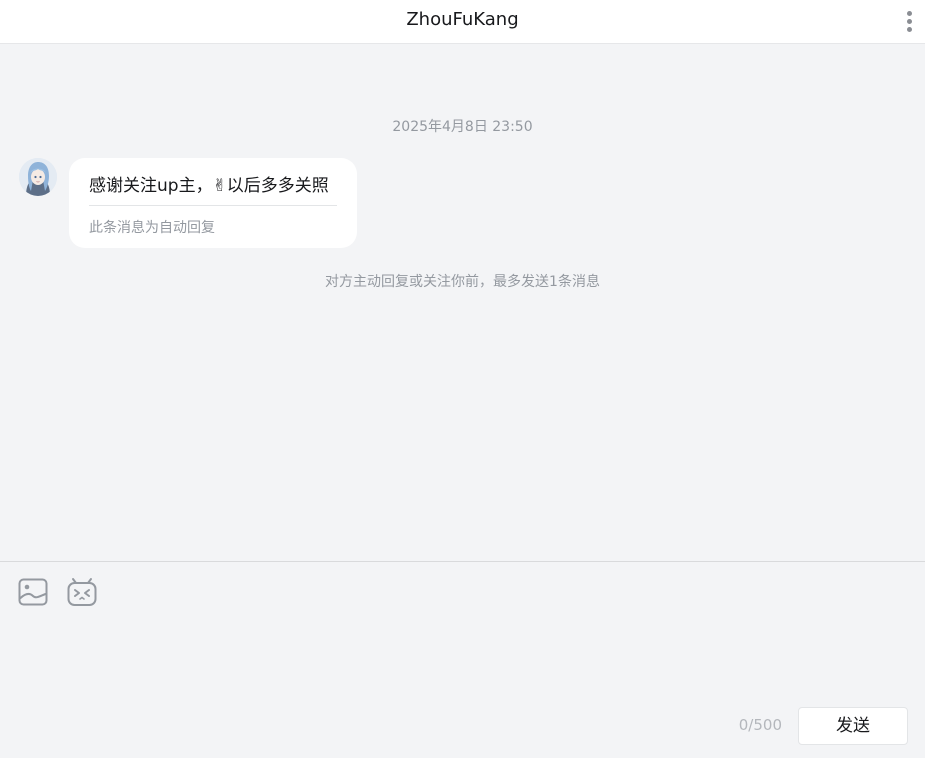 The width and height of the screenshot is (925, 758). I want to click on image-upload-icon, so click(33, 592).